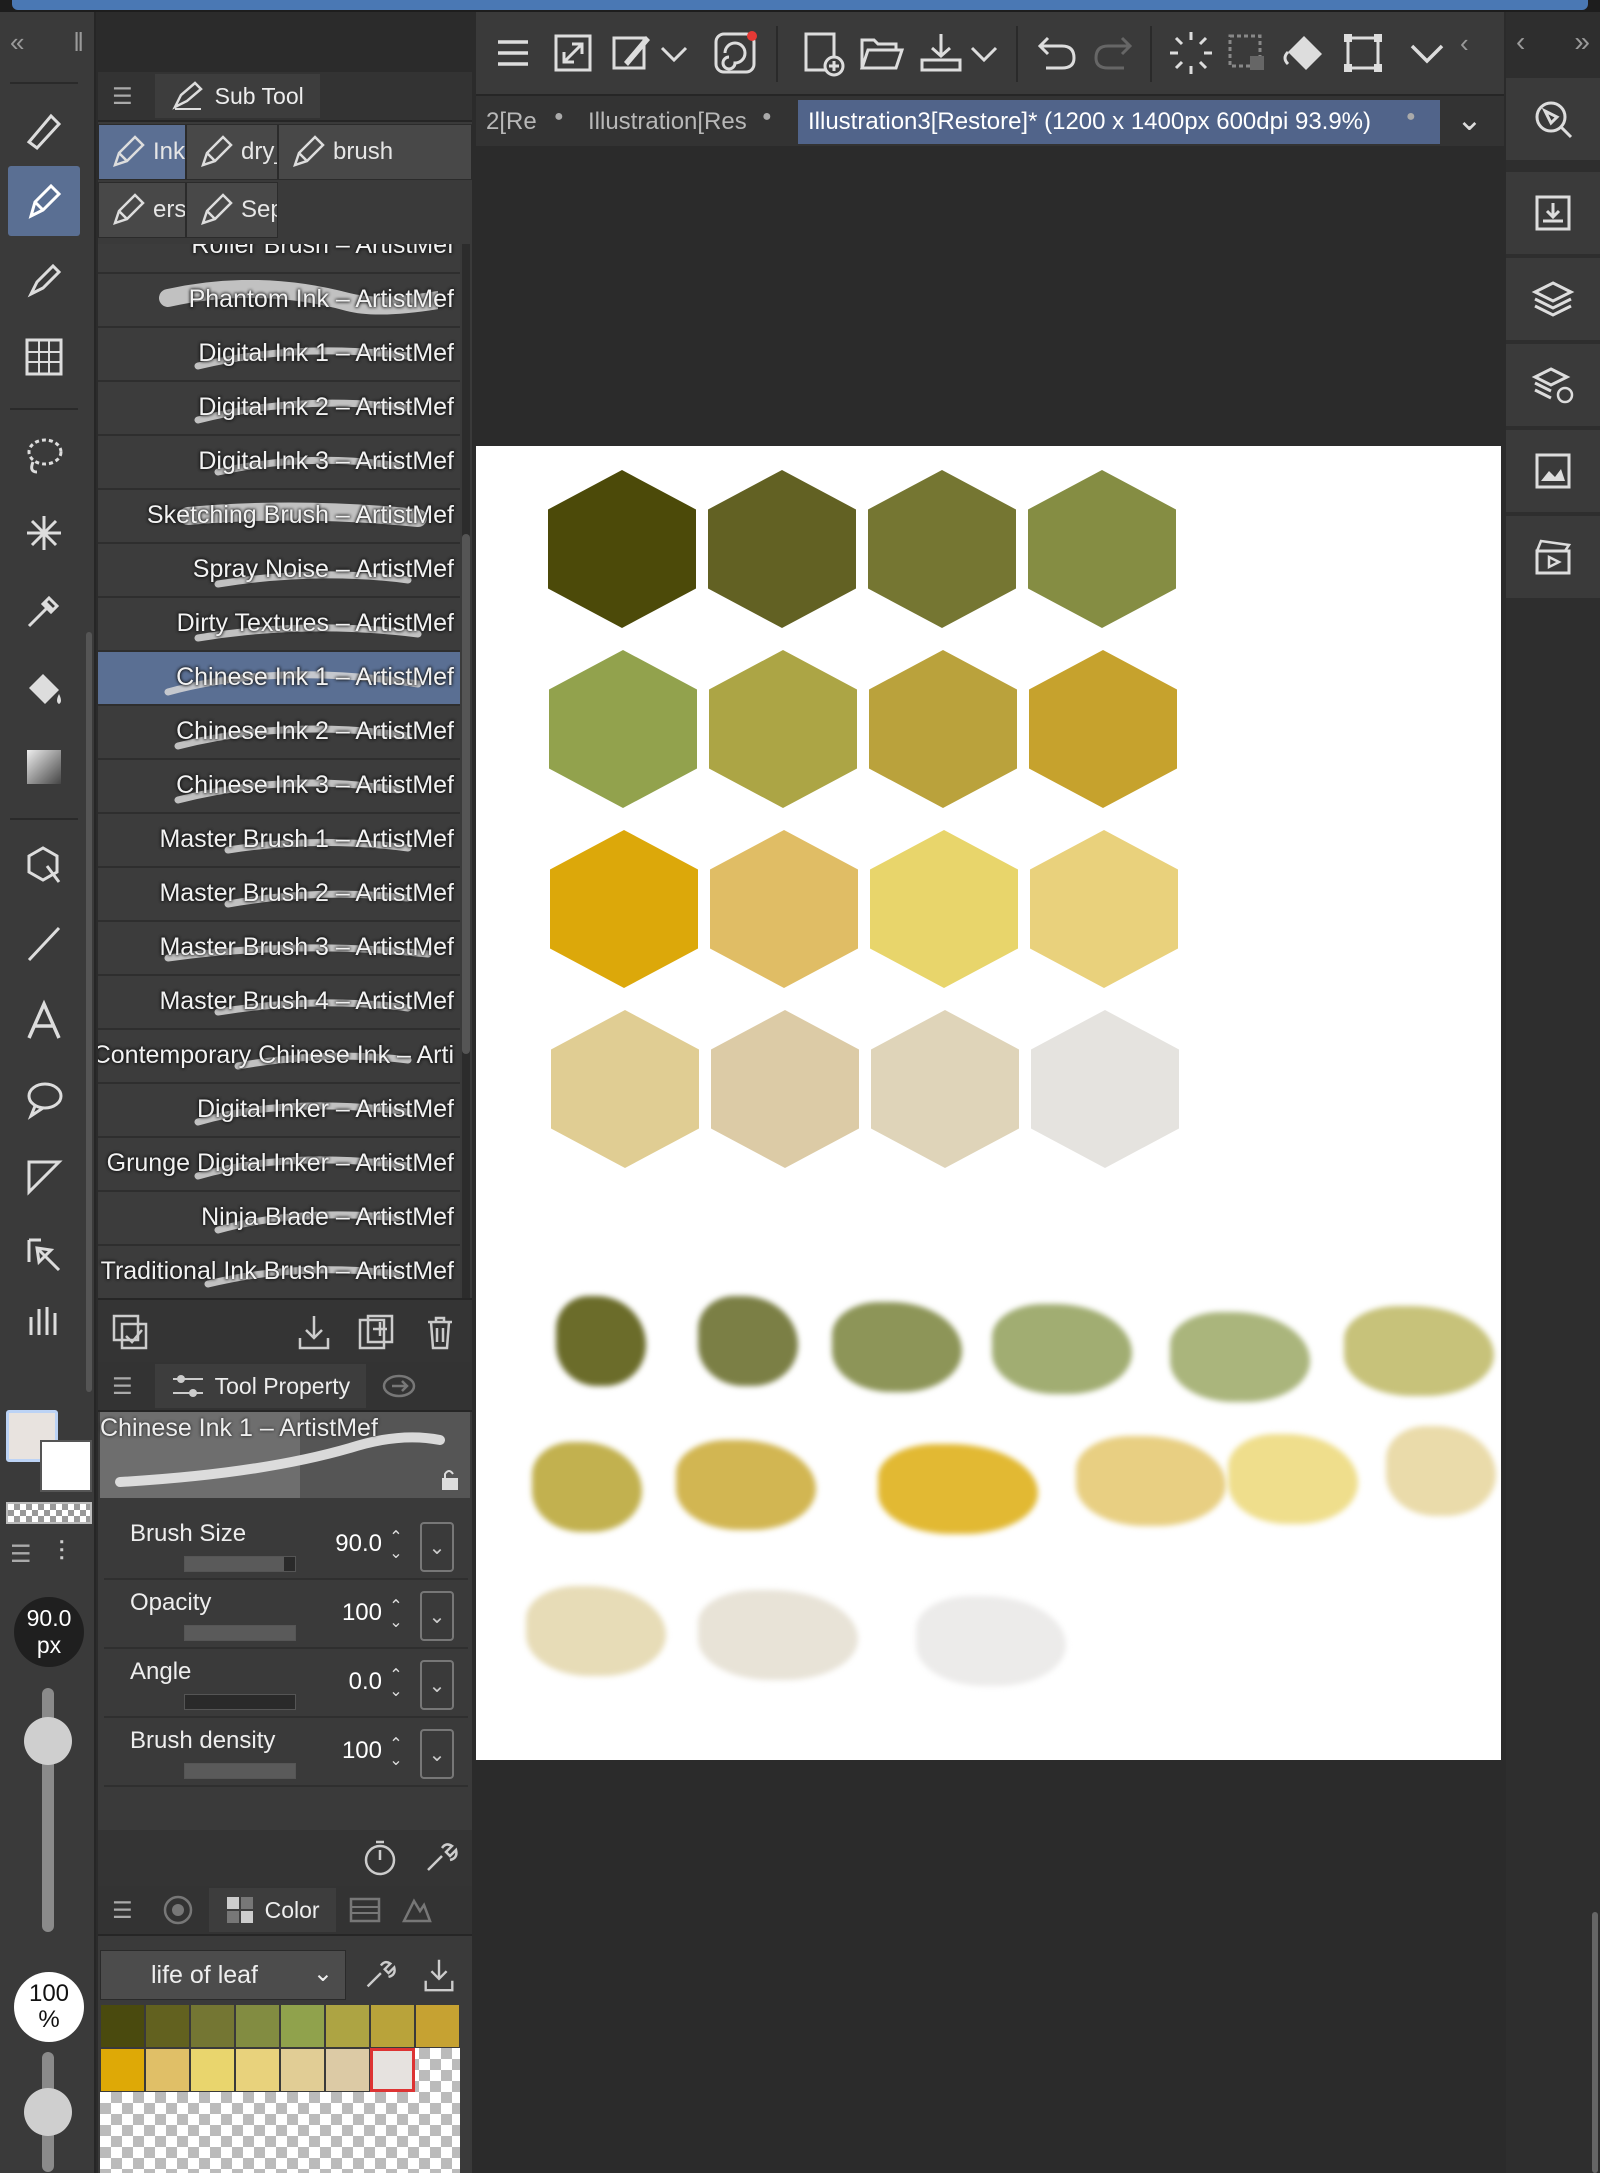 Image resolution: width=1600 pixels, height=2173 pixels. What do you see at coordinates (1553, 471) in the screenshot?
I see `gallery-button` at bounding box center [1553, 471].